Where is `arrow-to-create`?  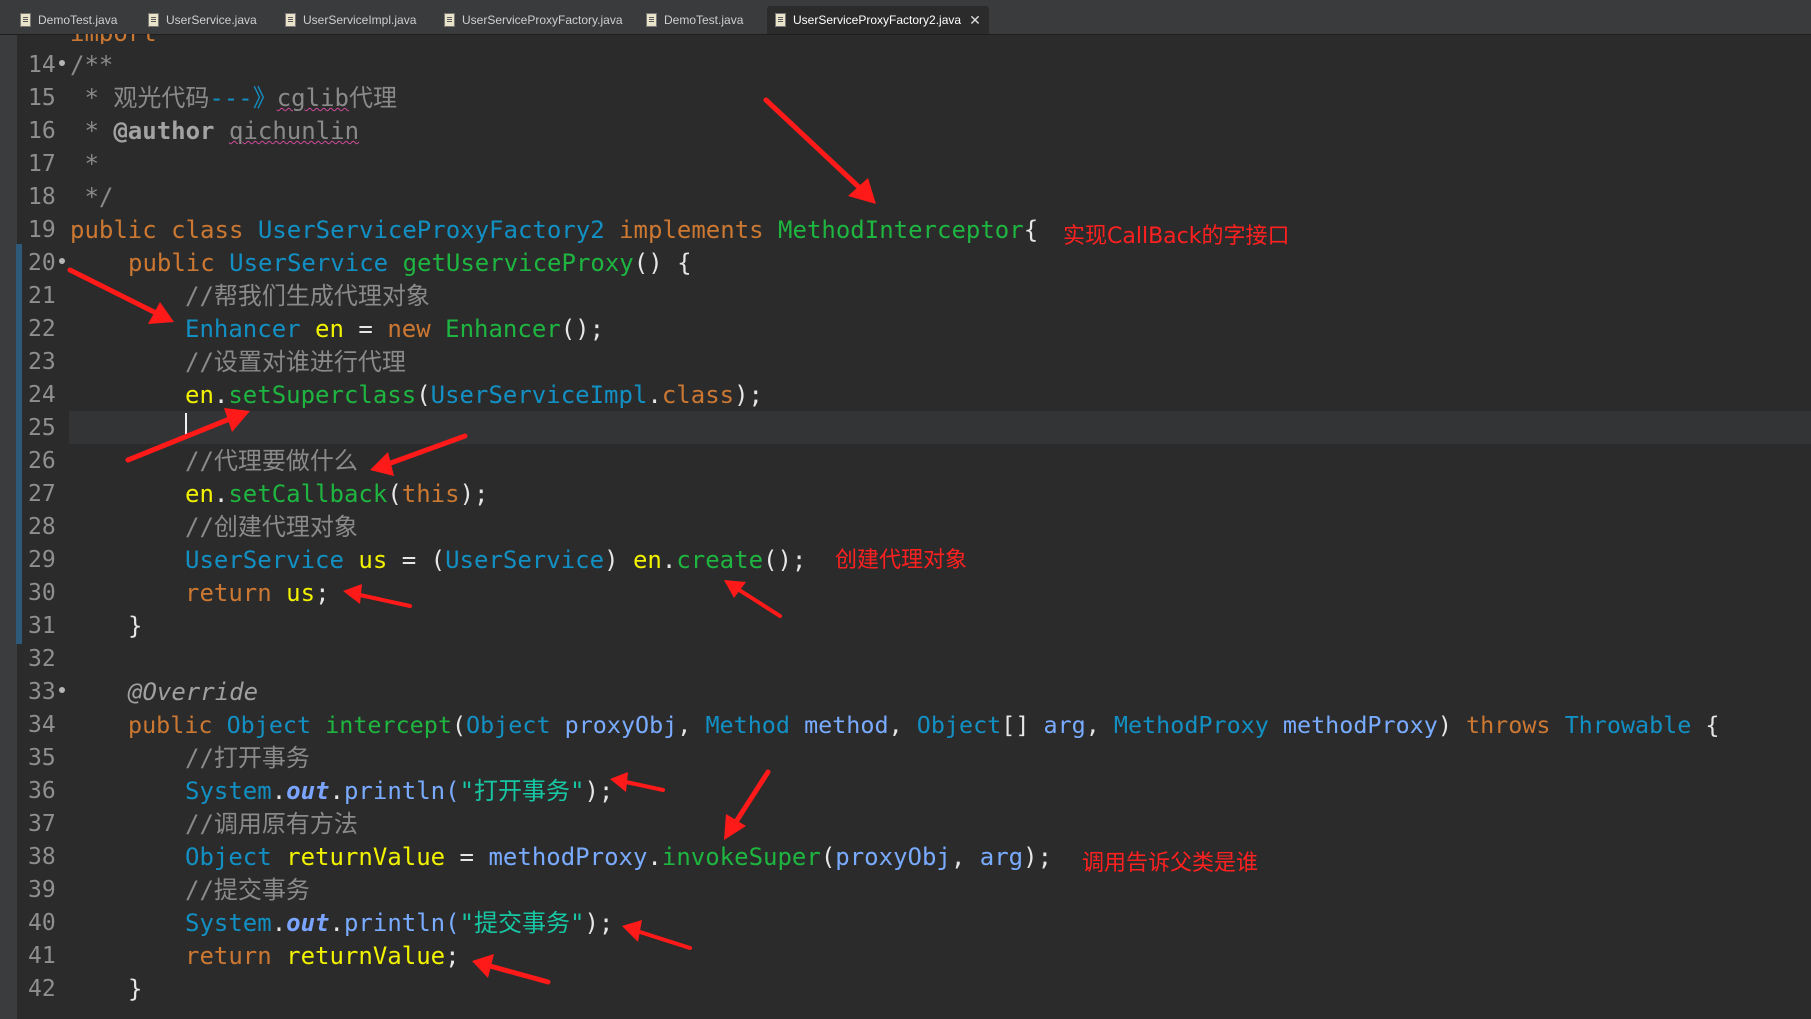
arrow-to-create is located at coordinates (753, 599).